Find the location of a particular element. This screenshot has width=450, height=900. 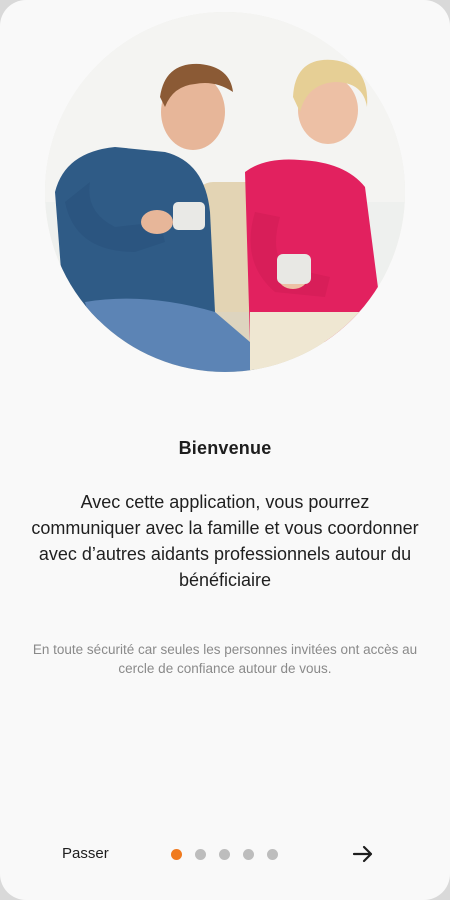

arrow-right-icon is located at coordinates (362, 854).